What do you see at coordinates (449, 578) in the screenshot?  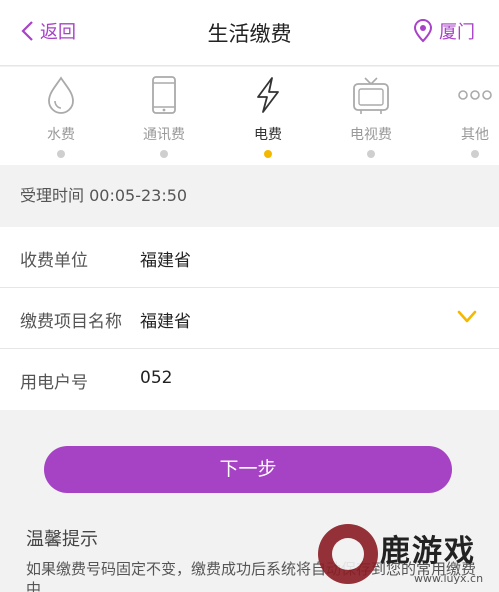 I see `watermark-url: www.luyx.cn` at bounding box center [449, 578].